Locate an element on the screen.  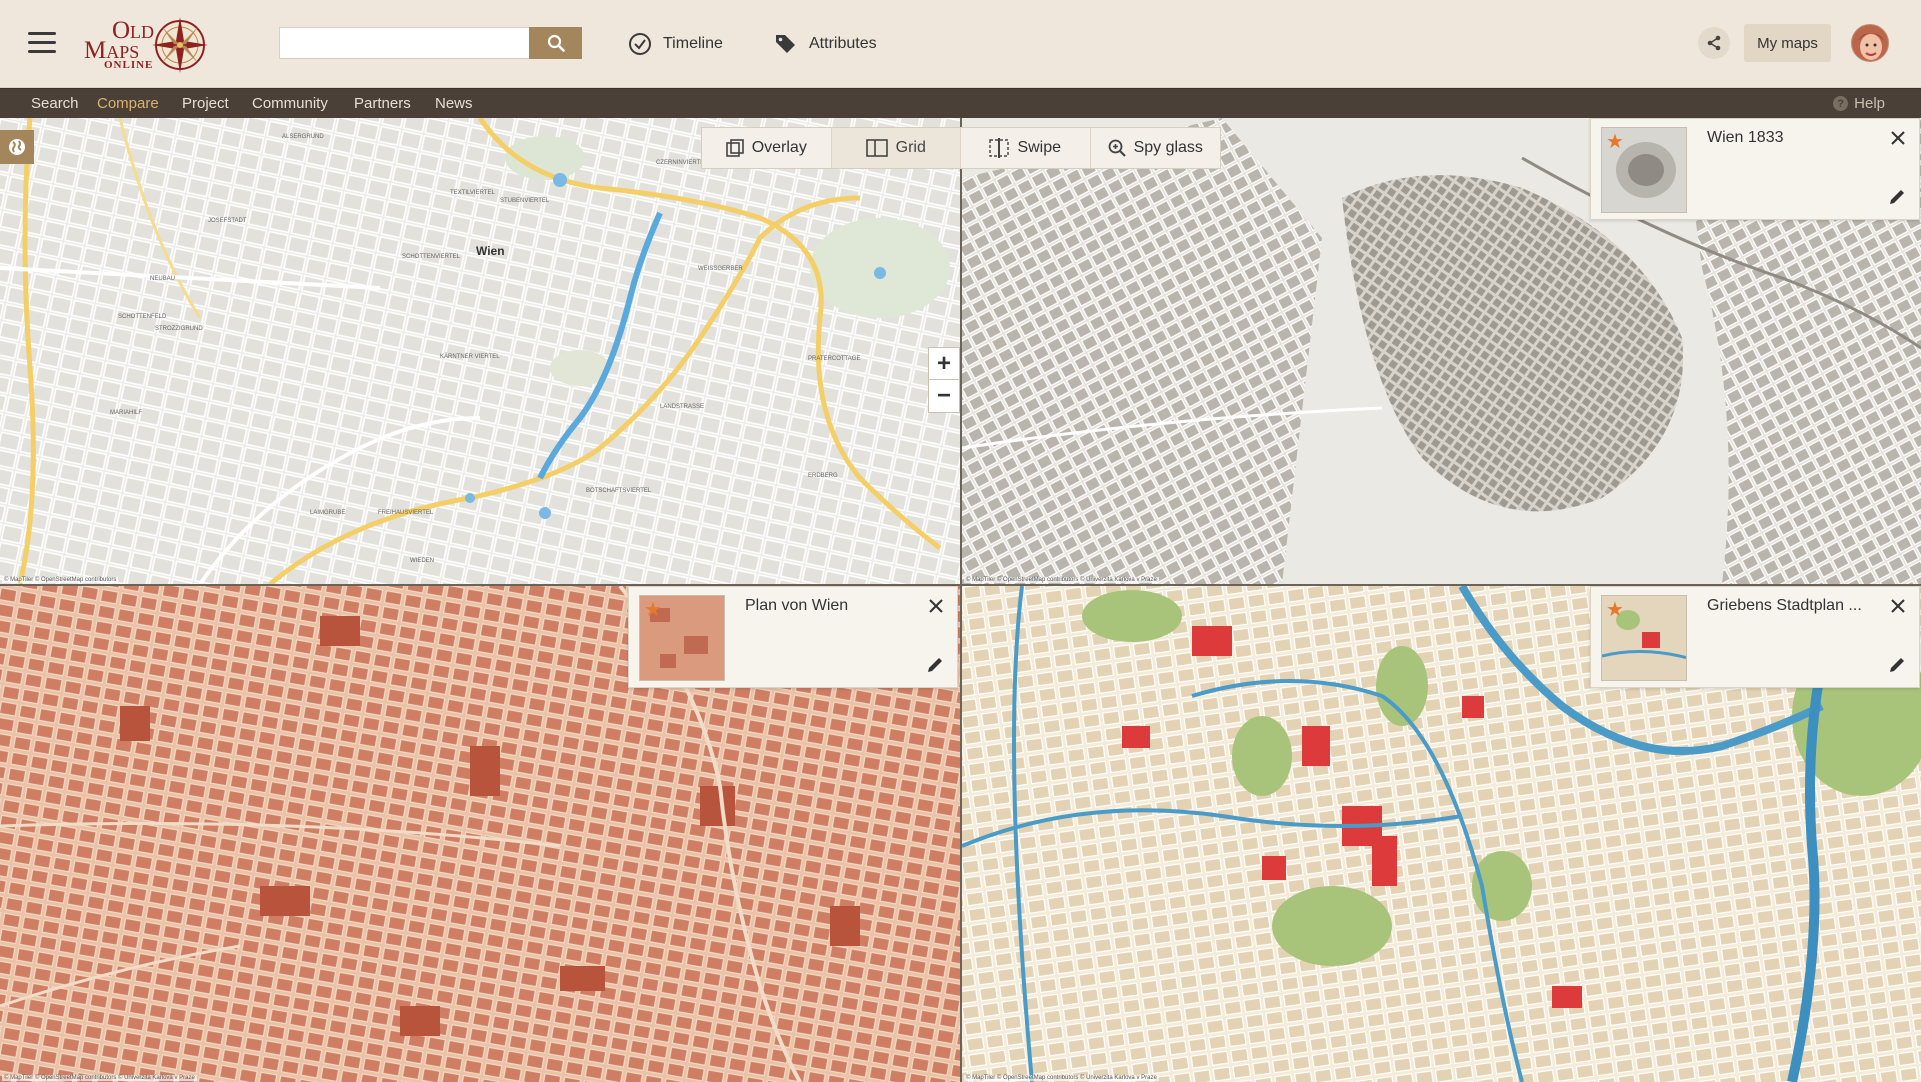
district-label: SCHOTTENFELD is located at coordinates (142, 317).